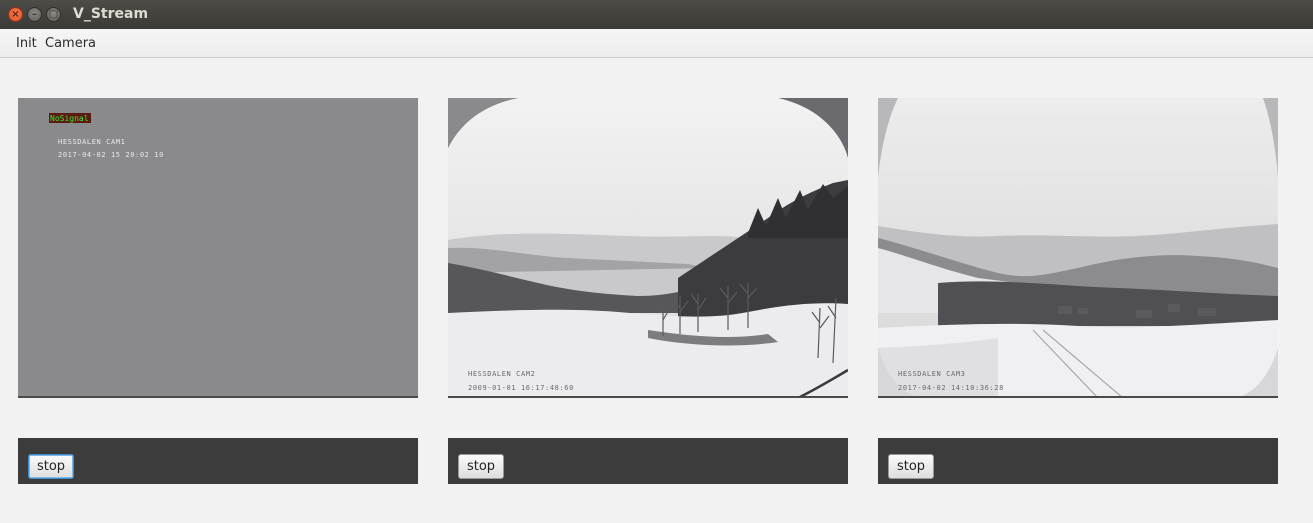 This screenshot has width=1313, height=523. I want to click on menu-bar: Init Camera, so click(656, 43).